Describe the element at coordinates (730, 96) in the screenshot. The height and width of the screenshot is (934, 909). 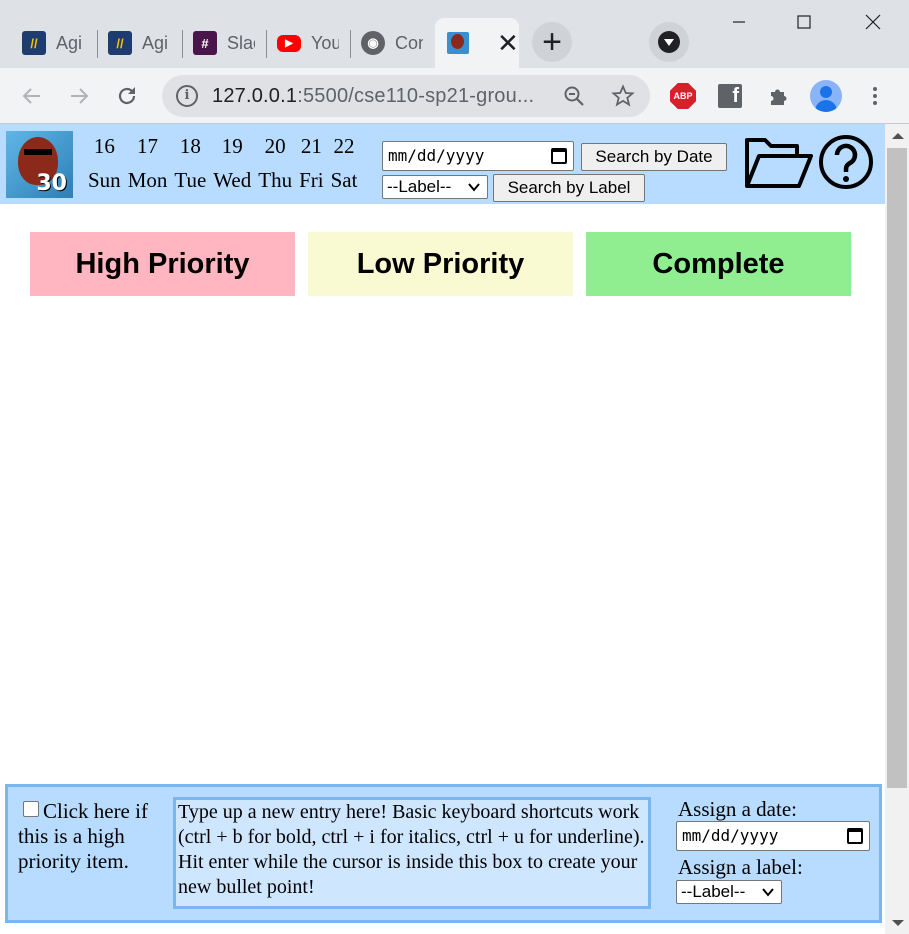
I see `facebook-extension-icon: f` at that location.